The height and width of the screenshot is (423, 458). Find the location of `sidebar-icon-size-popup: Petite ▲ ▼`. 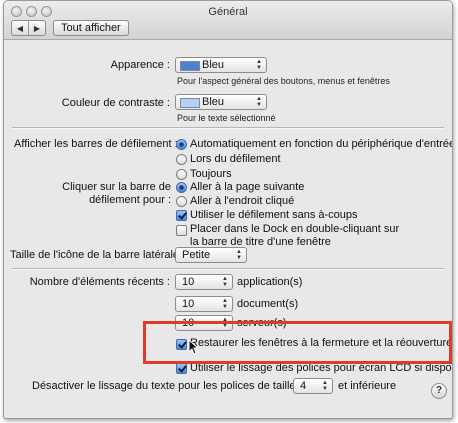

sidebar-icon-size-popup: Petite ▲ ▼ is located at coordinates (211, 255).